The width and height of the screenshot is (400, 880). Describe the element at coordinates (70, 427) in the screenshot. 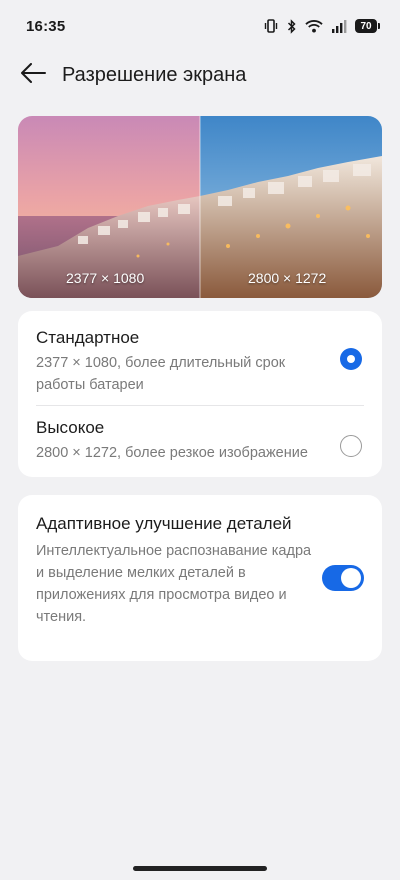

I see `option-high-title: Высокое` at that location.